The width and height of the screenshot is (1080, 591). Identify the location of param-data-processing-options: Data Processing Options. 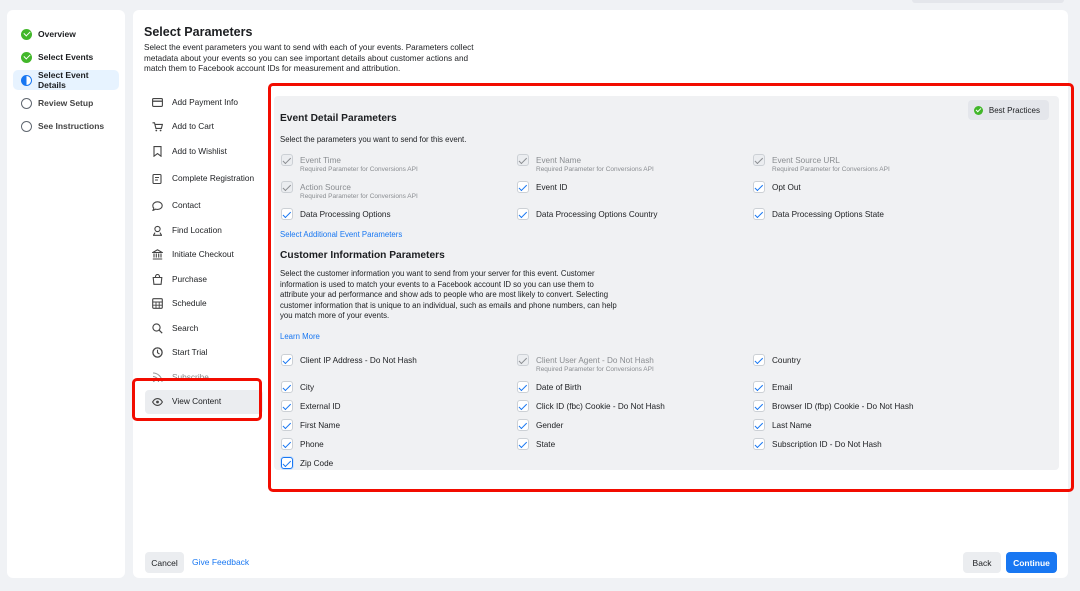
(336, 214).